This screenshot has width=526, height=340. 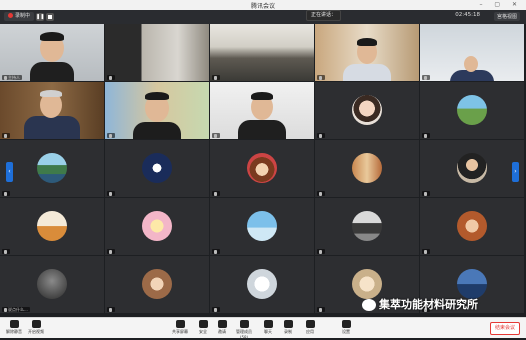 I want to click on next-page-button: ›, so click(x=515, y=172).